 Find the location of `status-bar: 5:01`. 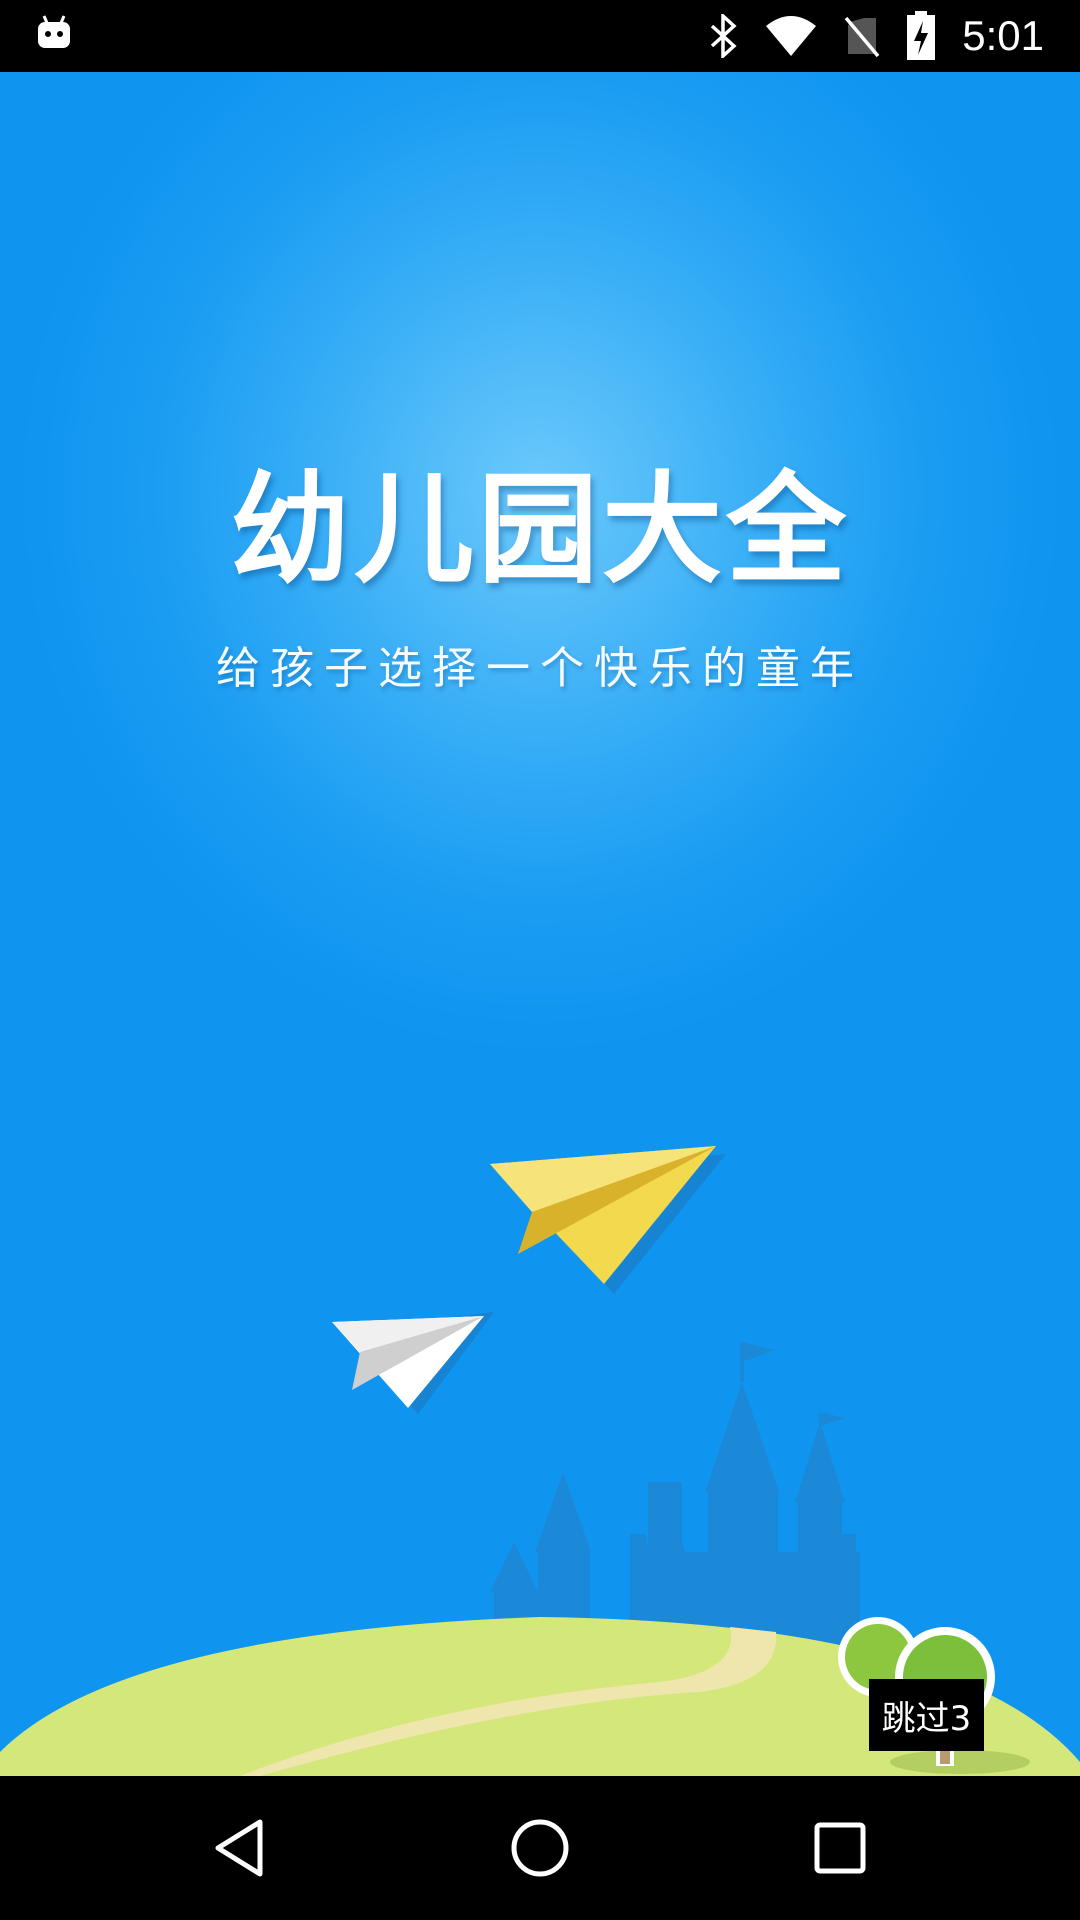

status-bar: 5:01 is located at coordinates (540, 36).